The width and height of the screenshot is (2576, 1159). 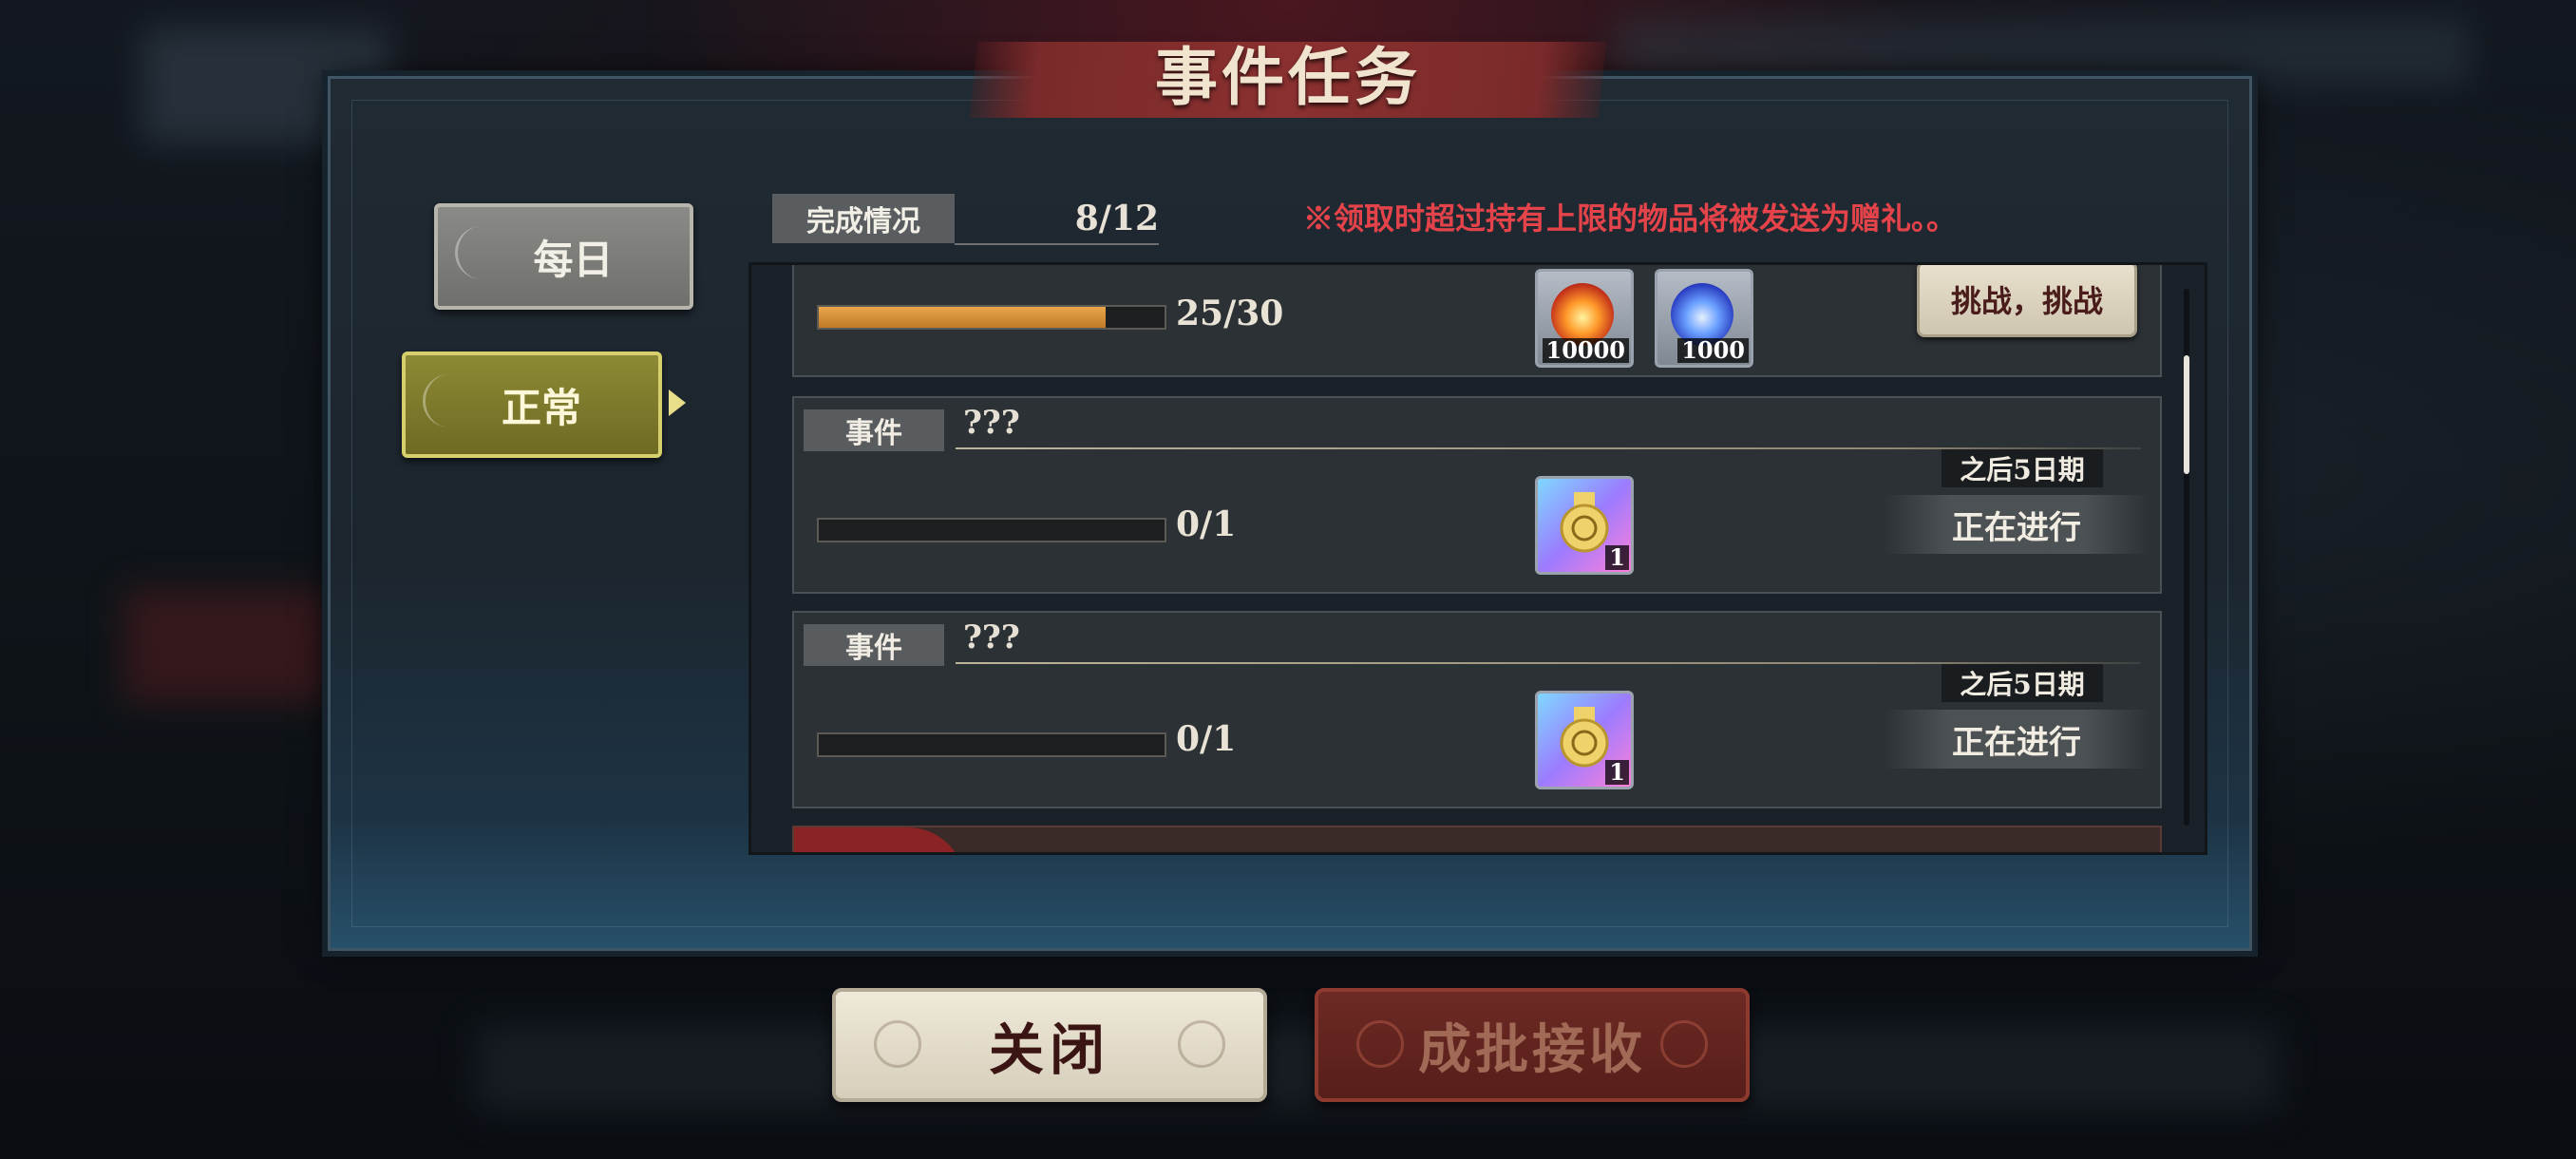 What do you see at coordinates (1288, 77) in the screenshot?
I see `page-title: 事件任务` at bounding box center [1288, 77].